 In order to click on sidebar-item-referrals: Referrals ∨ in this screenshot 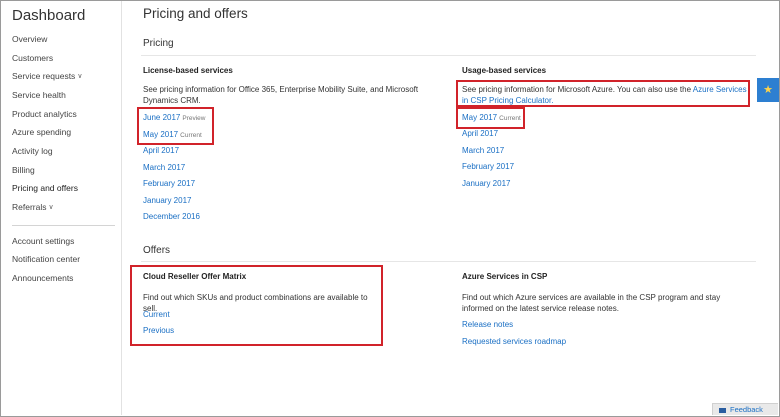, I will do `click(33, 207)`.